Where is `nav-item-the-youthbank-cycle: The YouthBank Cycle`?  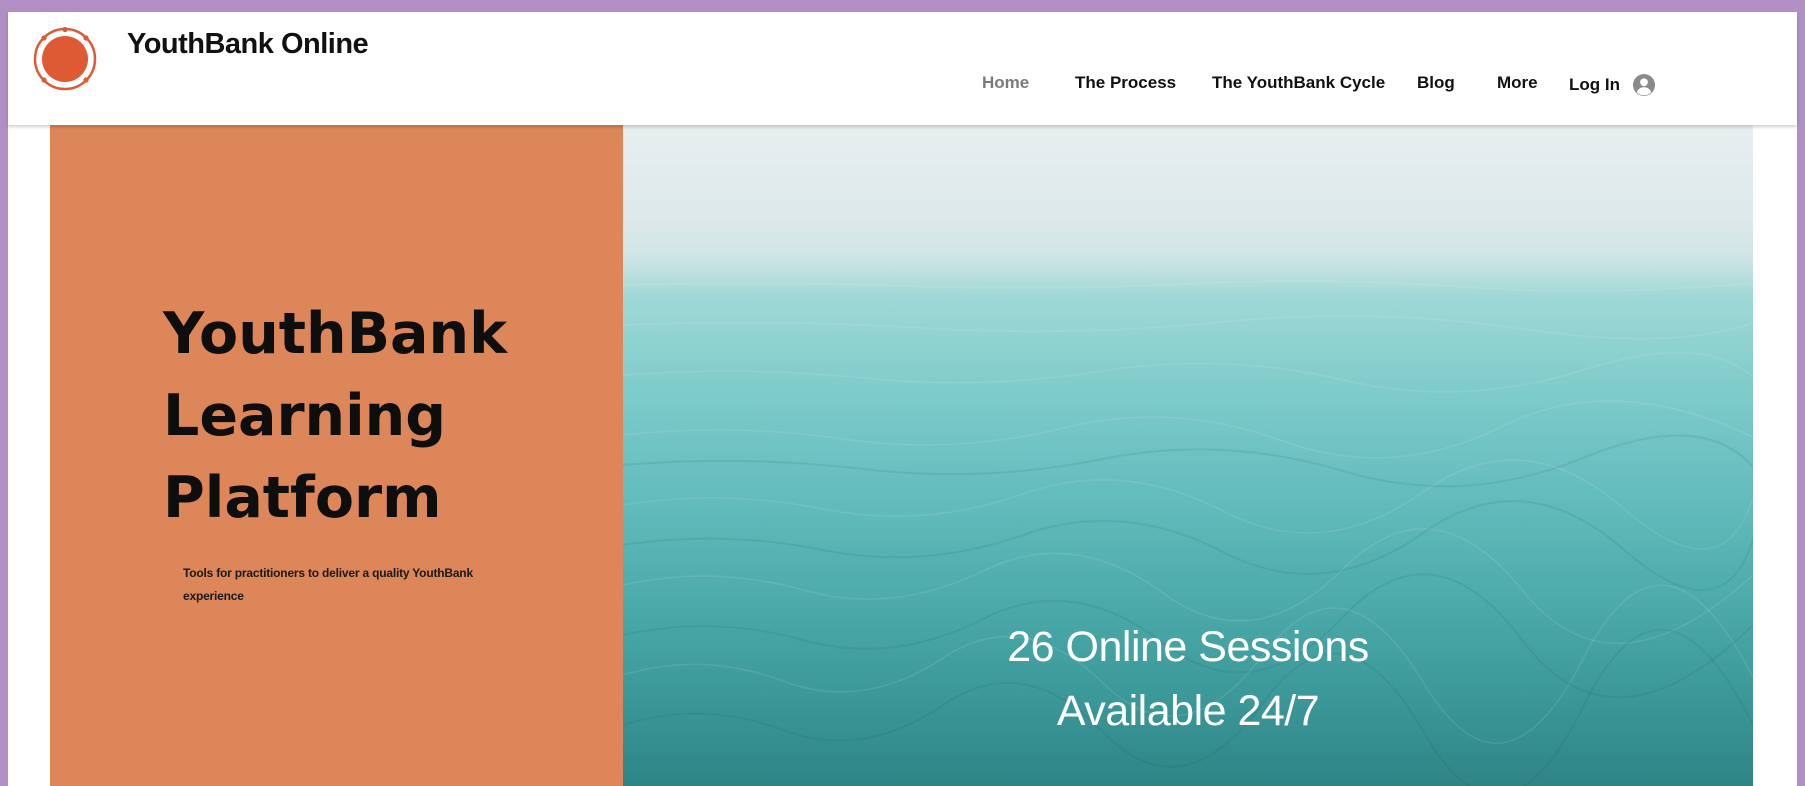
nav-item-the-youthbank-cycle: The YouthBank Cycle is located at coordinates (1298, 83).